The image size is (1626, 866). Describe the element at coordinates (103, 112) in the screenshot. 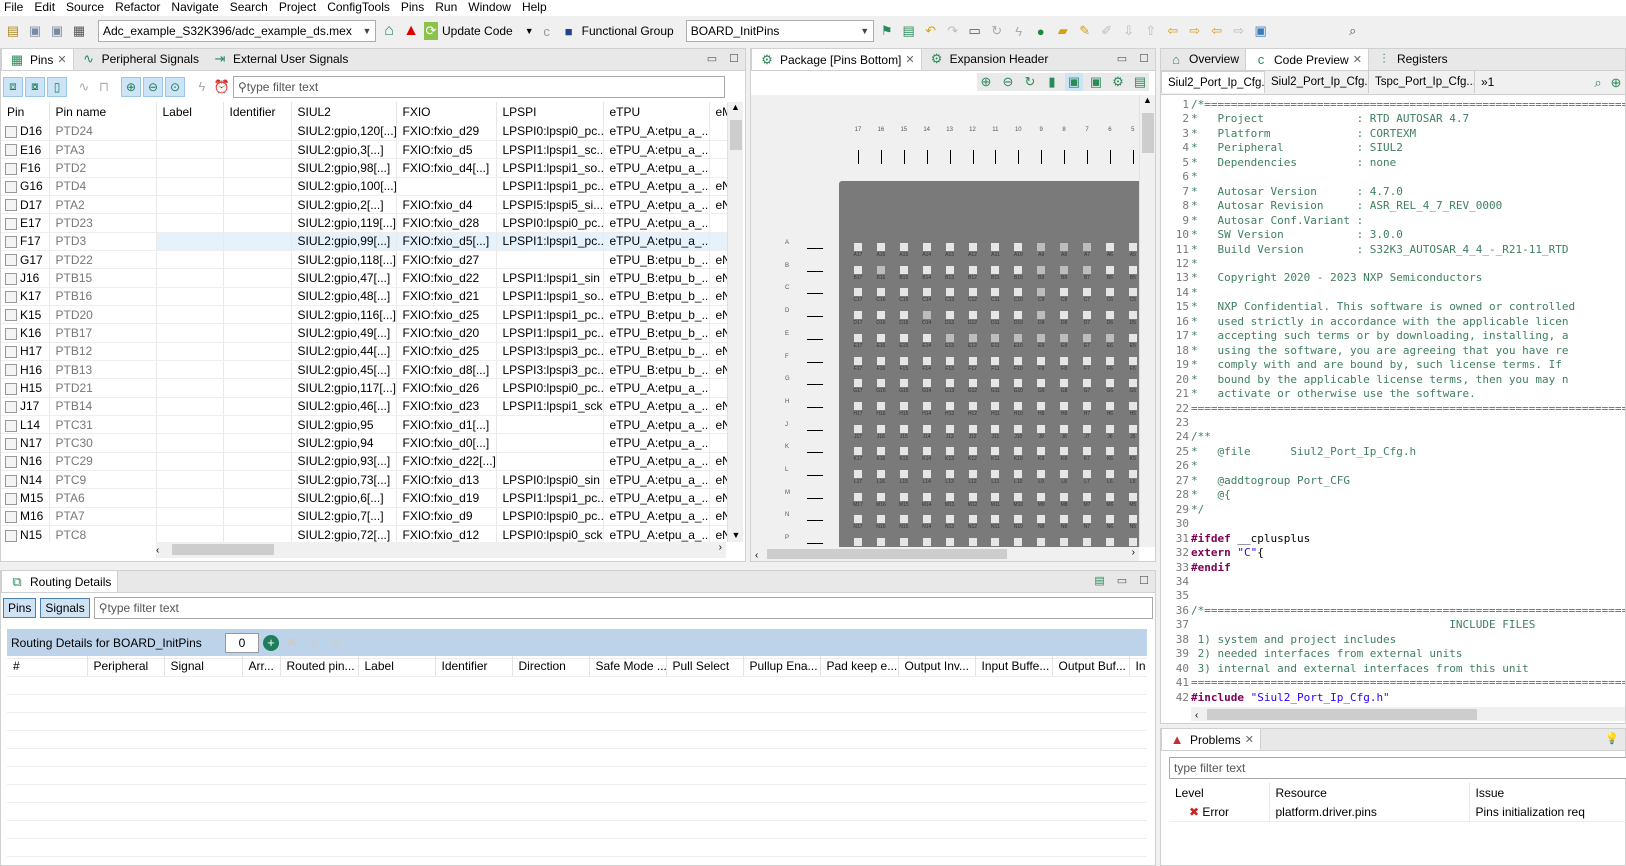

I see `column-header: Pin name` at that location.